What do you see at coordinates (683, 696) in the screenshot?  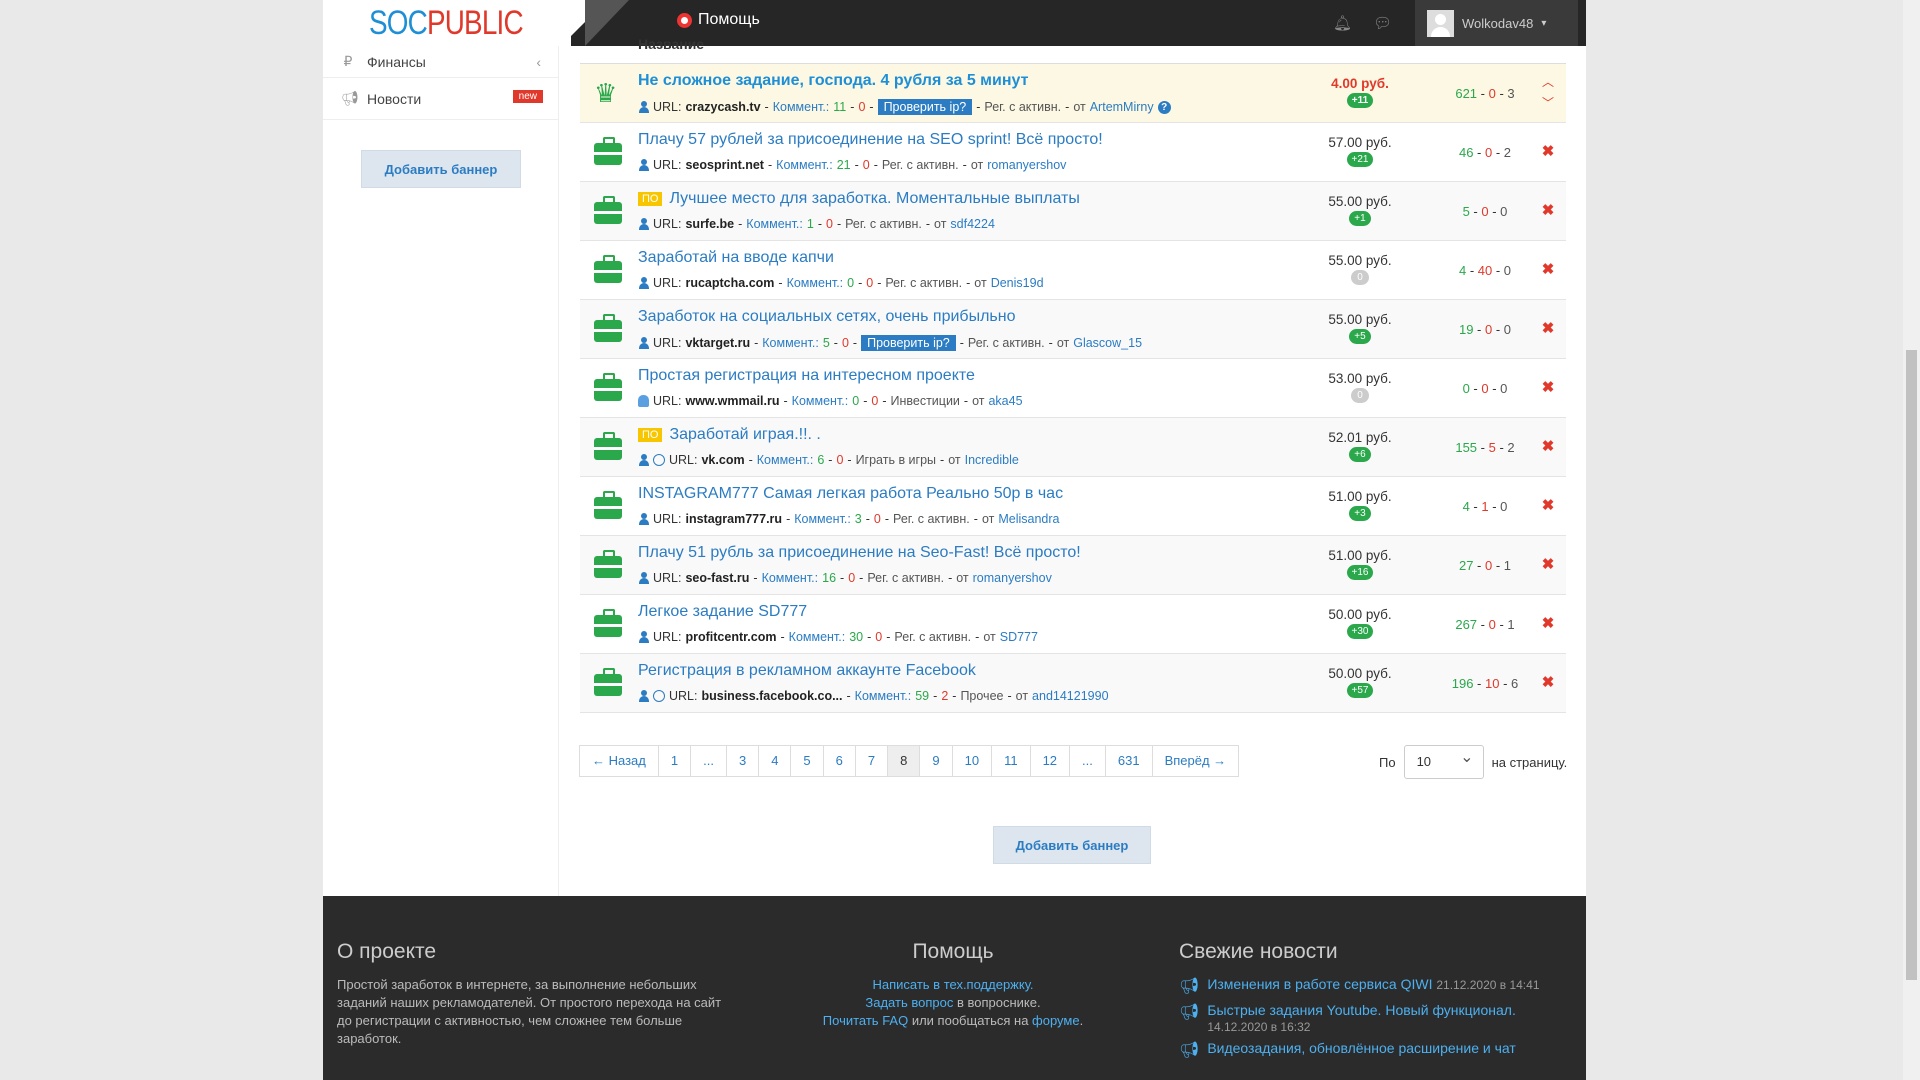 I see `url-label: URL:` at bounding box center [683, 696].